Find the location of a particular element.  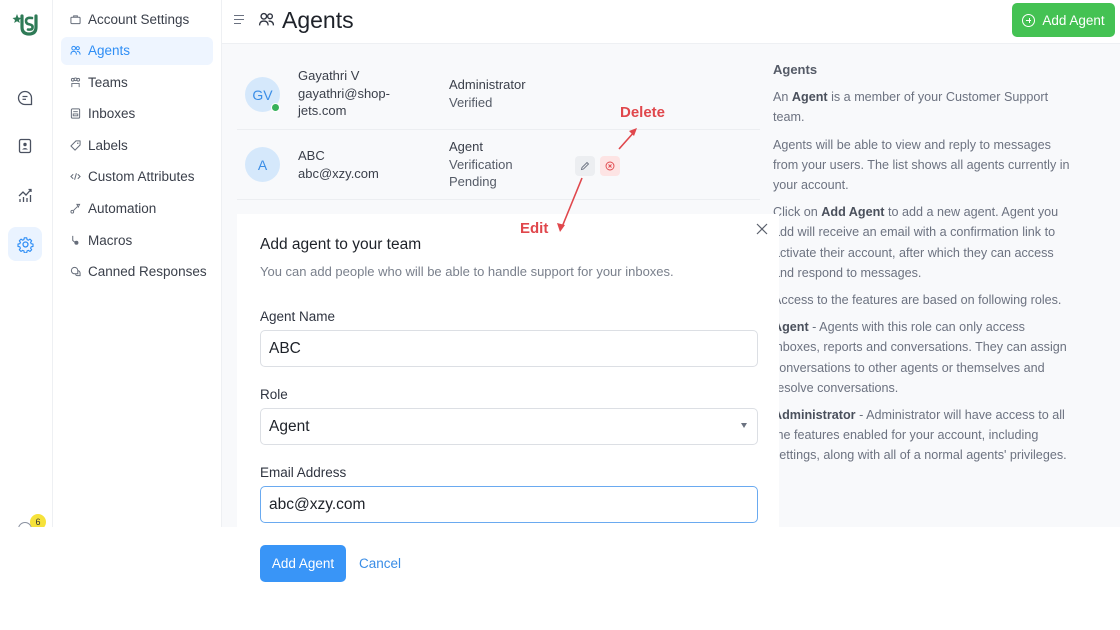

role-select-value: Agent is located at coordinates (289, 426).